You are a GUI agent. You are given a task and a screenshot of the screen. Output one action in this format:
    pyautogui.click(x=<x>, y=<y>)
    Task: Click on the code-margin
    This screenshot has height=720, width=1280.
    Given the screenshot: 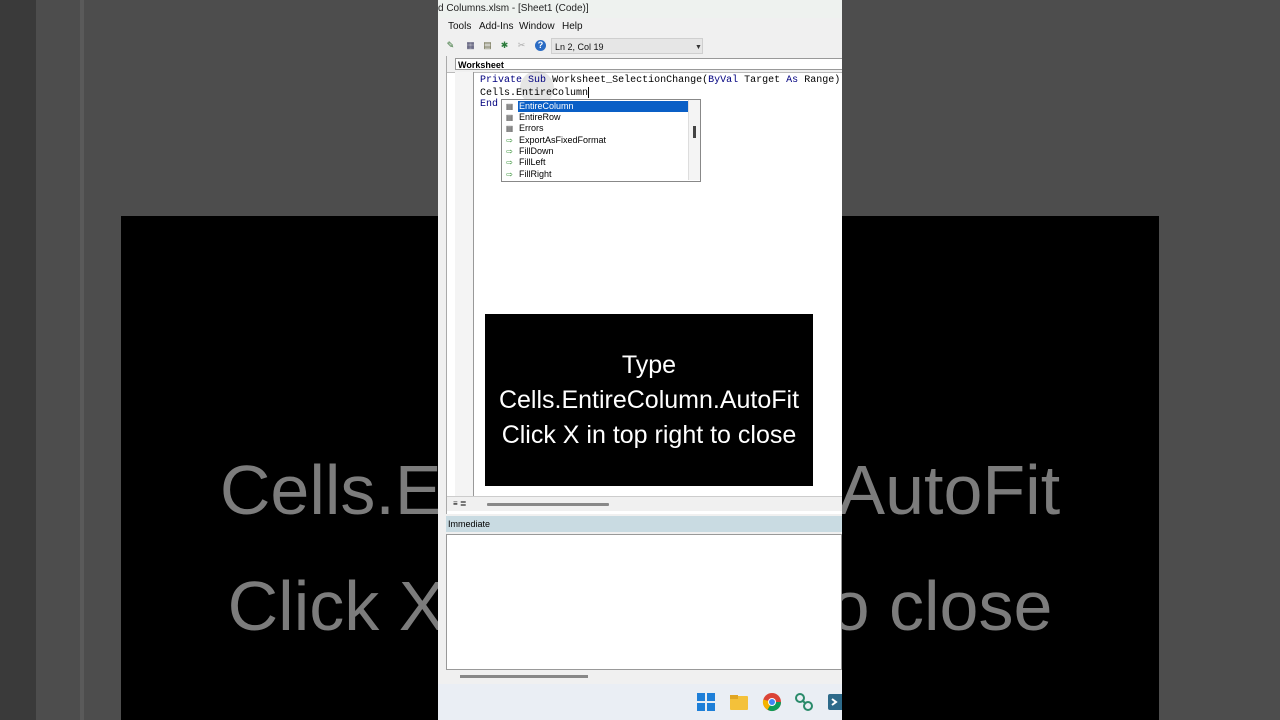 What is the action you would take?
    pyautogui.click(x=464, y=284)
    